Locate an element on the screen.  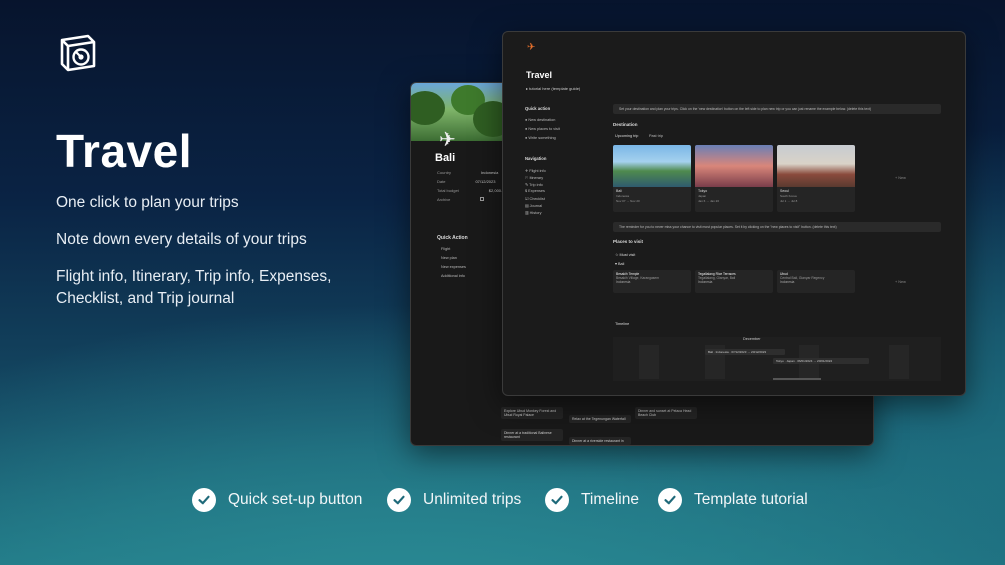
timeline-month: December is located at coordinates (752, 339).